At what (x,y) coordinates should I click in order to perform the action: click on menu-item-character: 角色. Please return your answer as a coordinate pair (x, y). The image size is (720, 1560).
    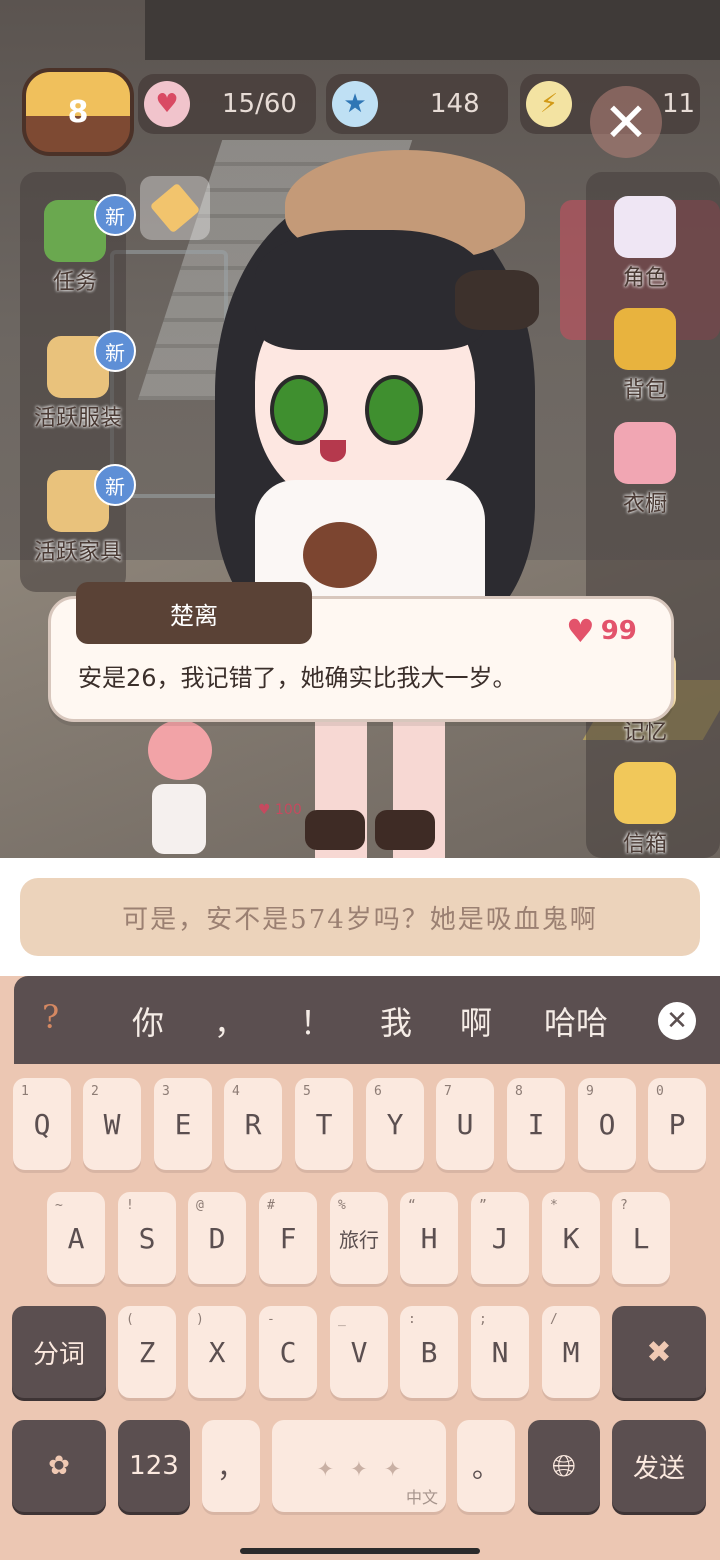
    Looking at the image, I should click on (645, 256).